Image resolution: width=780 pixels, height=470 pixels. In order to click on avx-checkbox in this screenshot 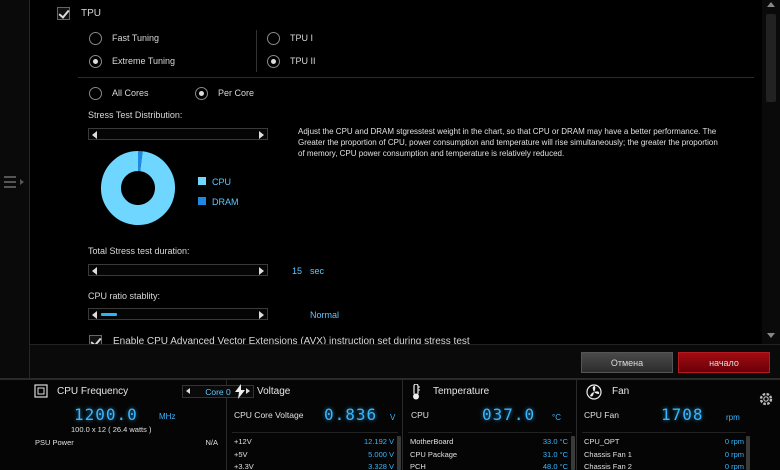, I will do `click(95, 339)`.